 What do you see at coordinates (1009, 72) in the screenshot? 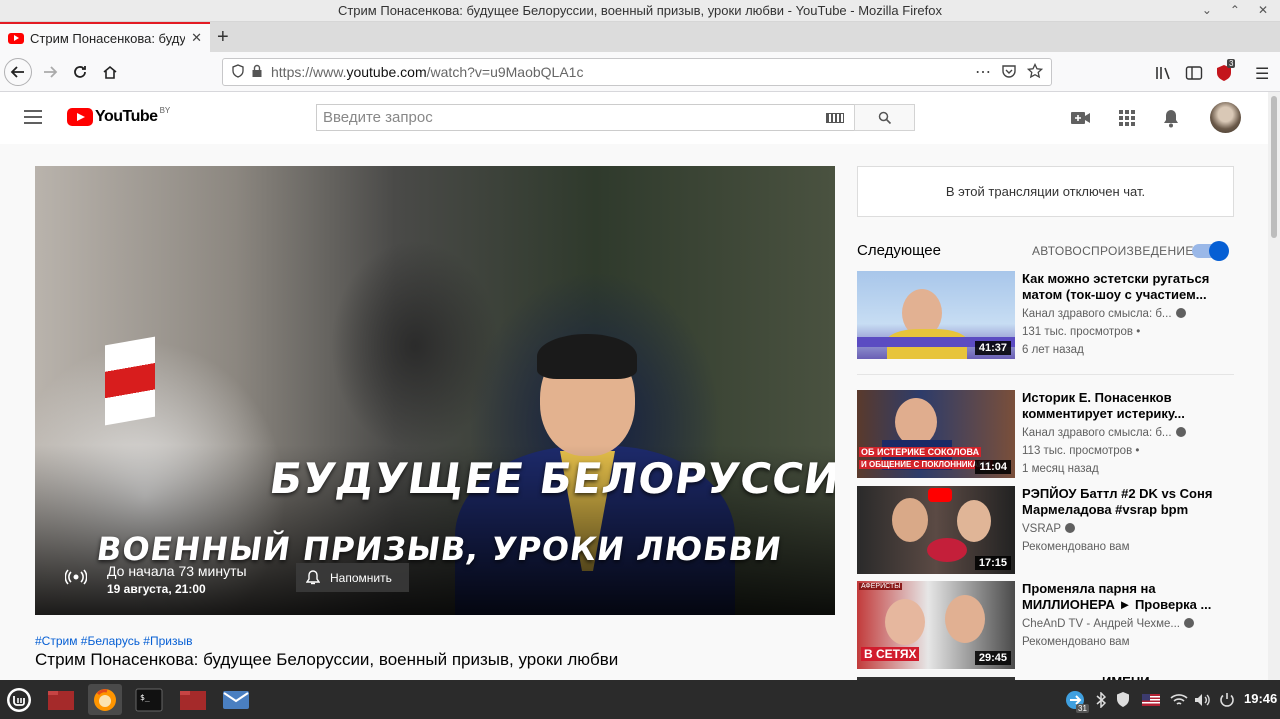
I see `pocket-icon` at bounding box center [1009, 72].